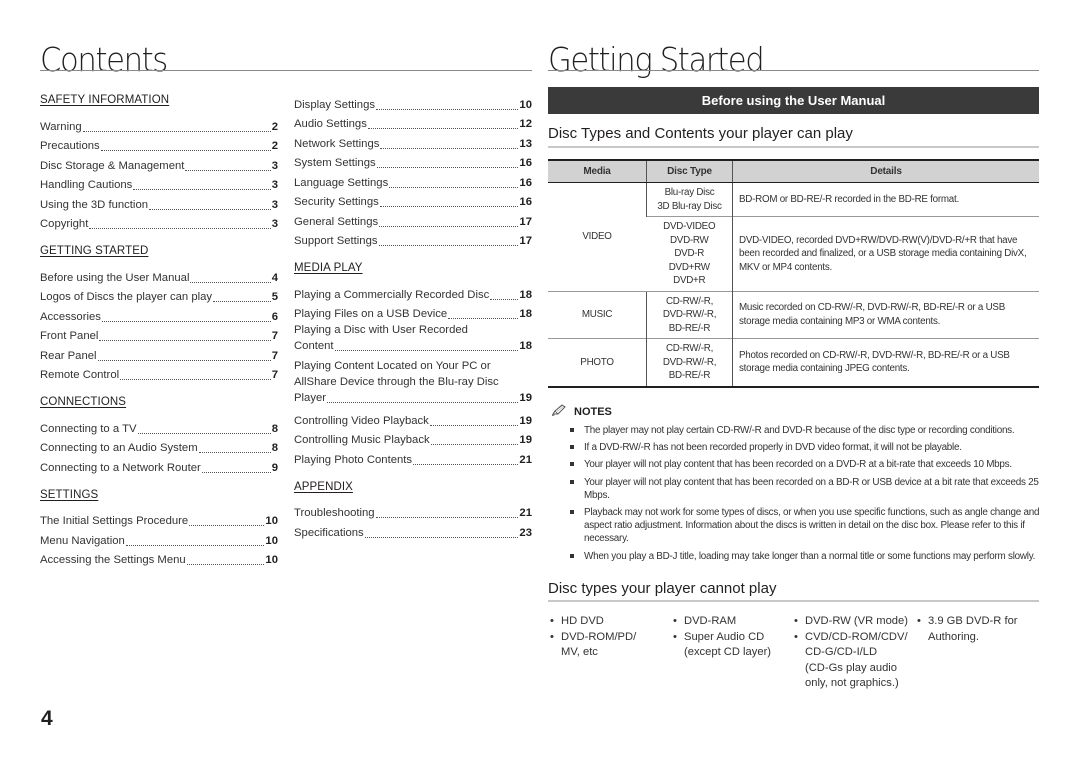 This screenshot has width=1080, height=761. I want to click on toc-entry: Rear Panel 7, so click(159, 354).